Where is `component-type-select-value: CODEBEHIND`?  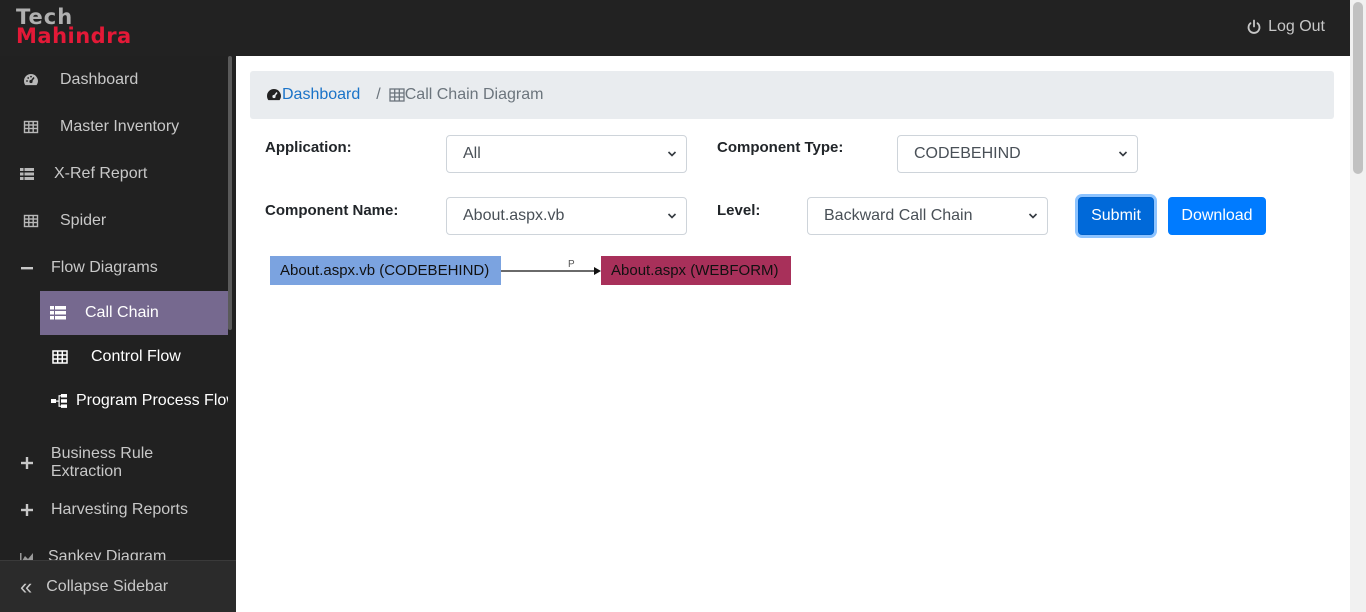 component-type-select-value: CODEBEHIND is located at coordinates (967, 153).